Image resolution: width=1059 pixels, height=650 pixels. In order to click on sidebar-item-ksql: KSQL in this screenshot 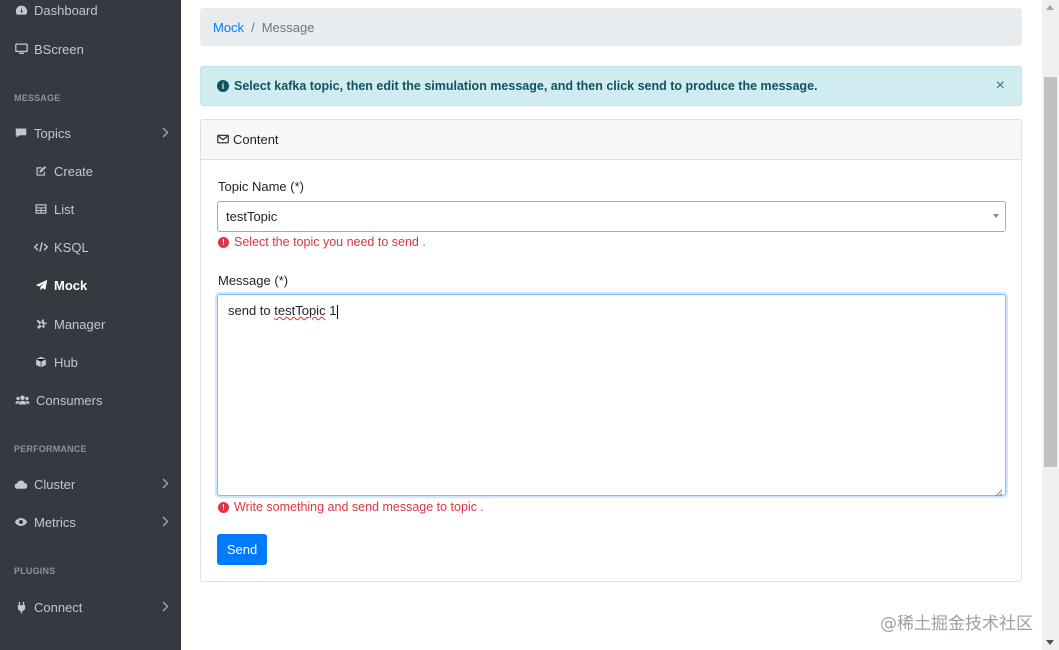, I will do `click(90, 247)`.